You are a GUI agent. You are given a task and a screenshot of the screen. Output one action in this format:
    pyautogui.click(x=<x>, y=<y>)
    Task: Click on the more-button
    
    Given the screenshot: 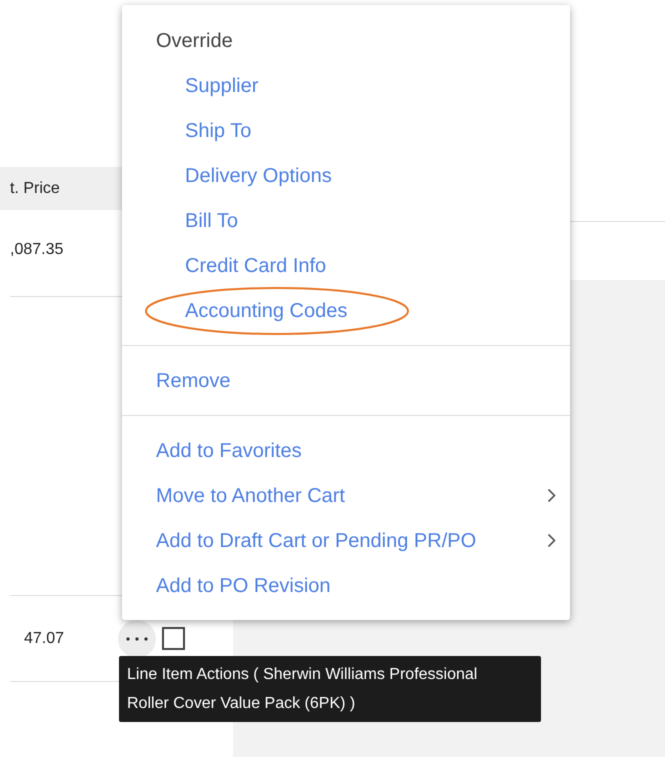 What is the action you would take?
    pyautogui.click(x=137, y=639)
    